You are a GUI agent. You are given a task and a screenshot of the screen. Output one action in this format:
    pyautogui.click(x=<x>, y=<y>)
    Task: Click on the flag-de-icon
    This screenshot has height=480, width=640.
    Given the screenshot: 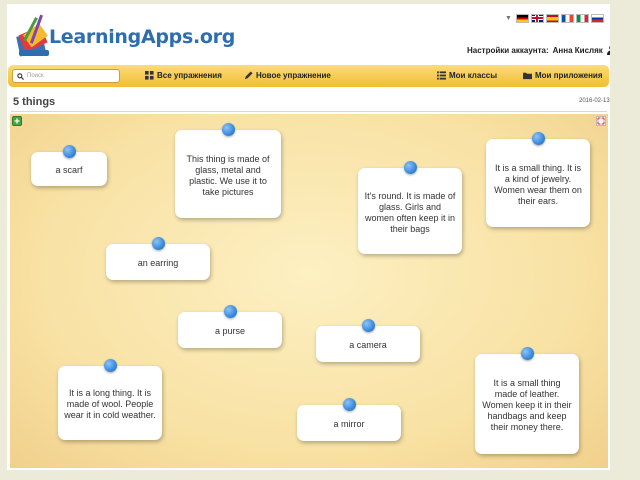 What is the action you would take?
    pyautogui.click(x=522, y=18)
    